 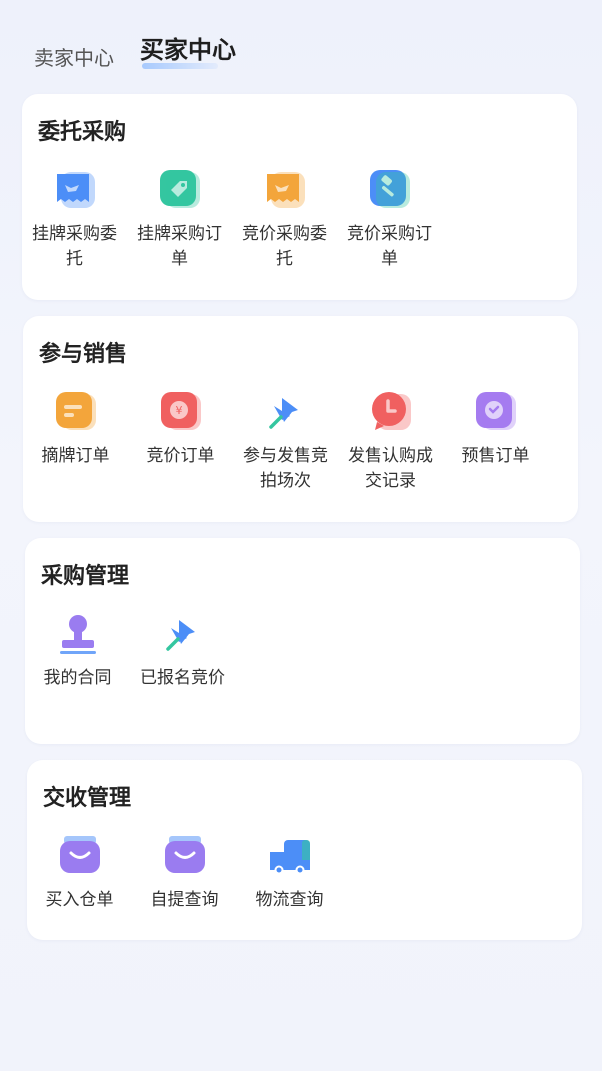 What do you see at coordinates (390, 441) in the screenshot?
I see `menu-item-subscription-records: 发售认购成交记录` at bounding box center [390, 441].